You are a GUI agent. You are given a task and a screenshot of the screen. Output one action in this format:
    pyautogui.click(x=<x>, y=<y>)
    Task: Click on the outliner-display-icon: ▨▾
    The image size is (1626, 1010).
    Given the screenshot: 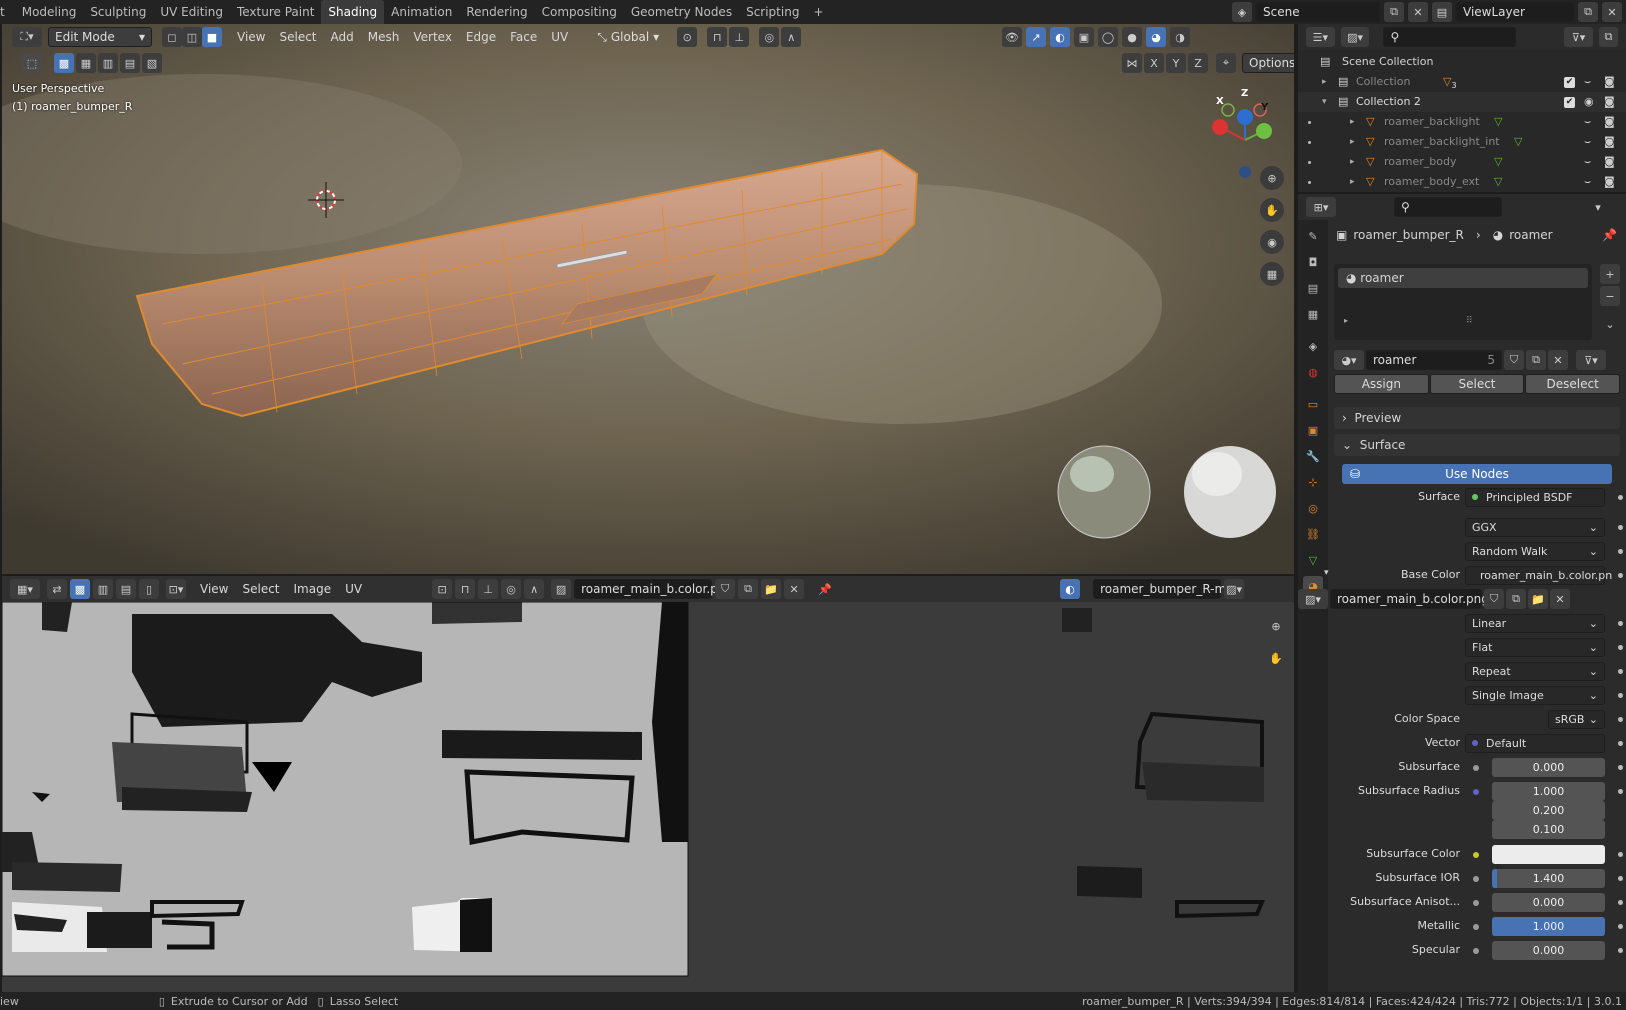 What is the action you would take?
    pyautogui.click(x=1355, y=37)
    